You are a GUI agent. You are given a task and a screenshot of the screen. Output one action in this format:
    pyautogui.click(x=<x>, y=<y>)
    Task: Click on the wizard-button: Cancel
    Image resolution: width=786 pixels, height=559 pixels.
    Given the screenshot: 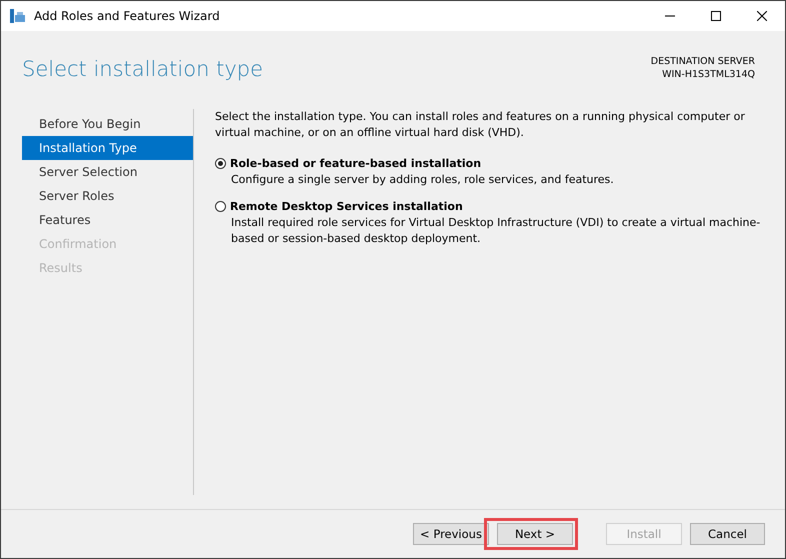 What is the action you would take?
    pyautogui.click(x=727, y=534)
    